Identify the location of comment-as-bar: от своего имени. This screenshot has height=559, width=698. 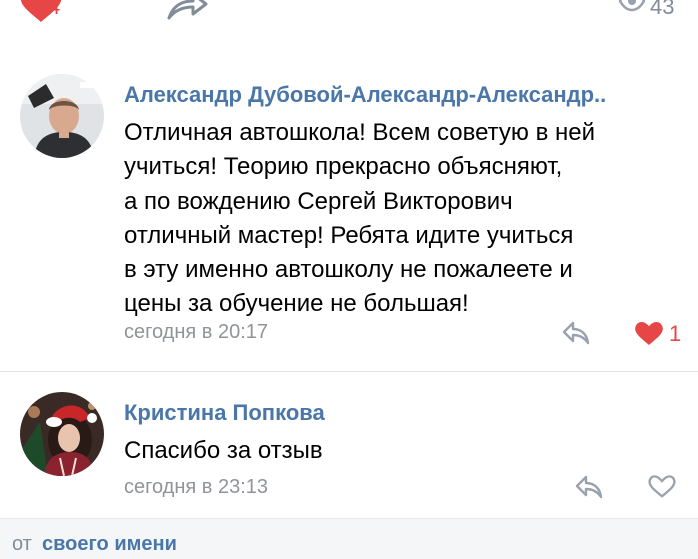
(349, 538).